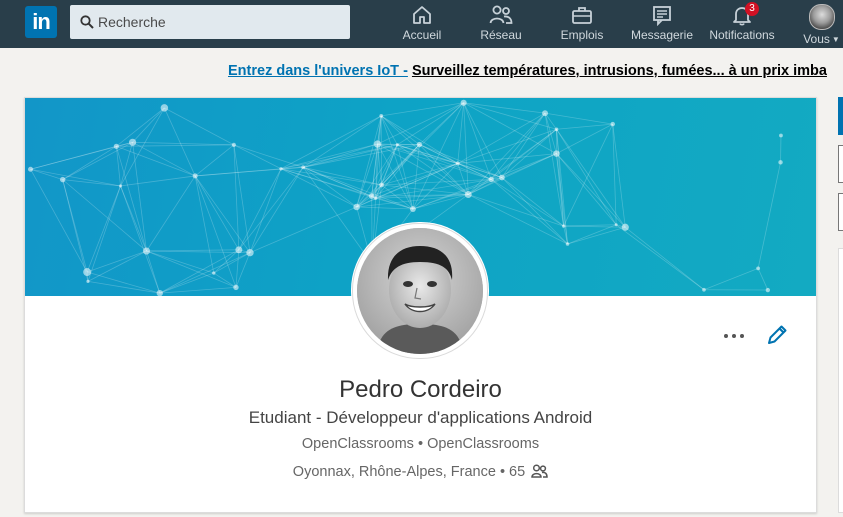 The width and height of the screenshot is (843, 517). I want to click on nav-home-label: Accueil, so click(422, 35).